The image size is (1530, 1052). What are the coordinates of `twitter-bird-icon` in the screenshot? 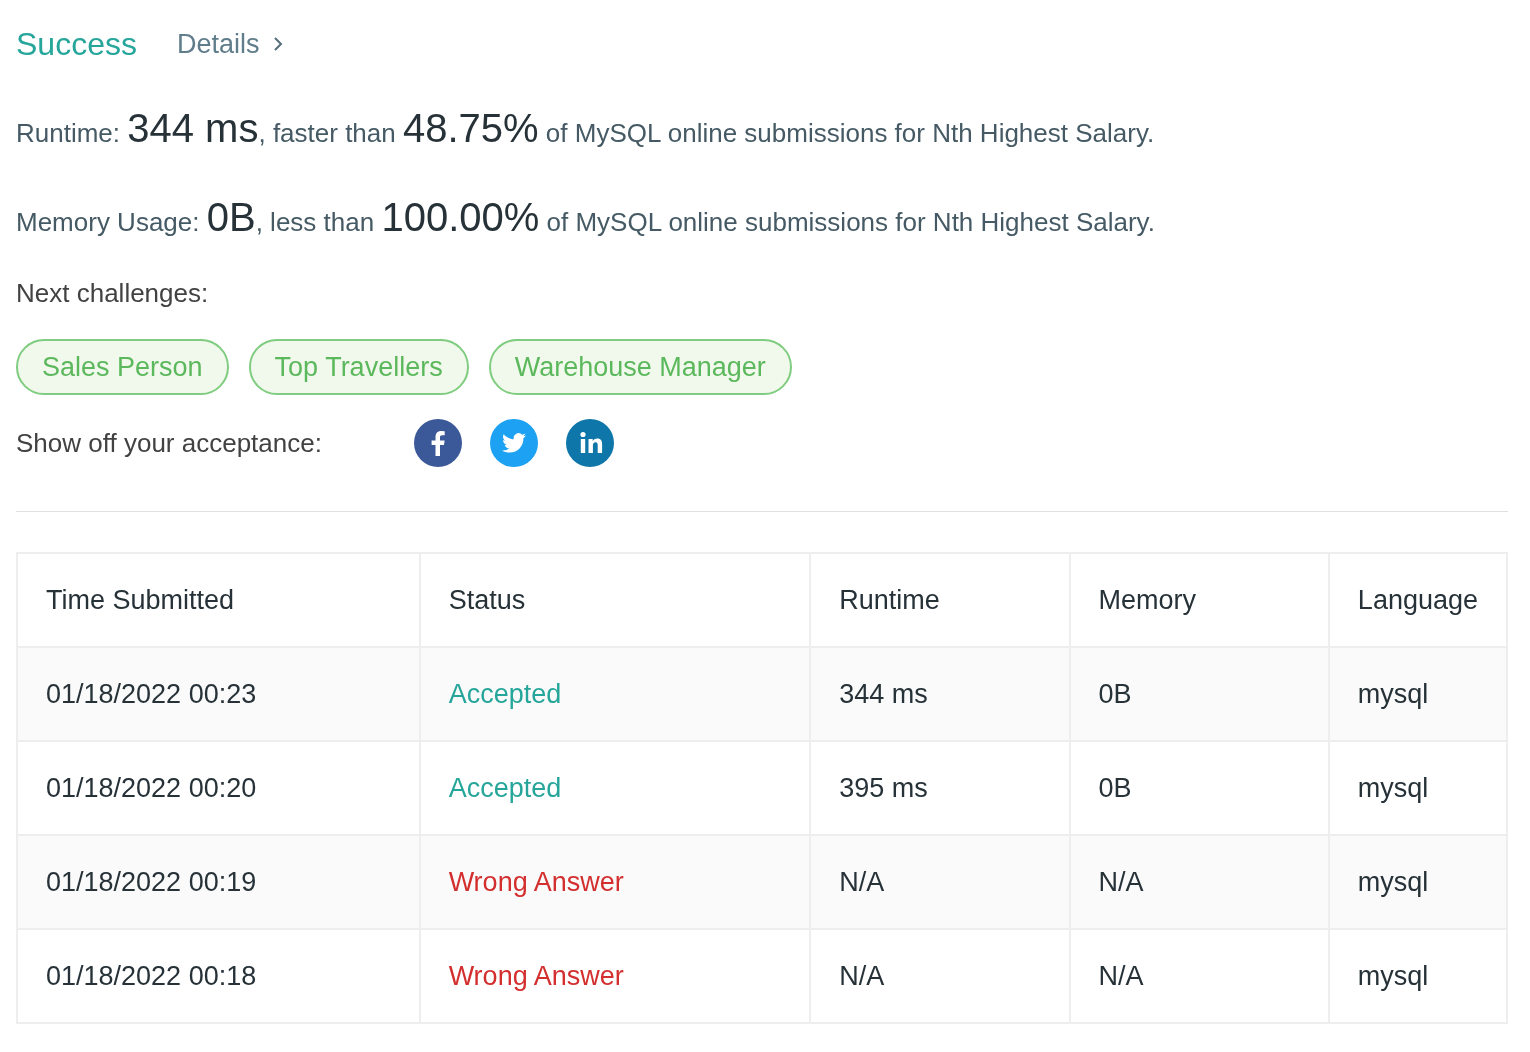 It's located at (514, 443).